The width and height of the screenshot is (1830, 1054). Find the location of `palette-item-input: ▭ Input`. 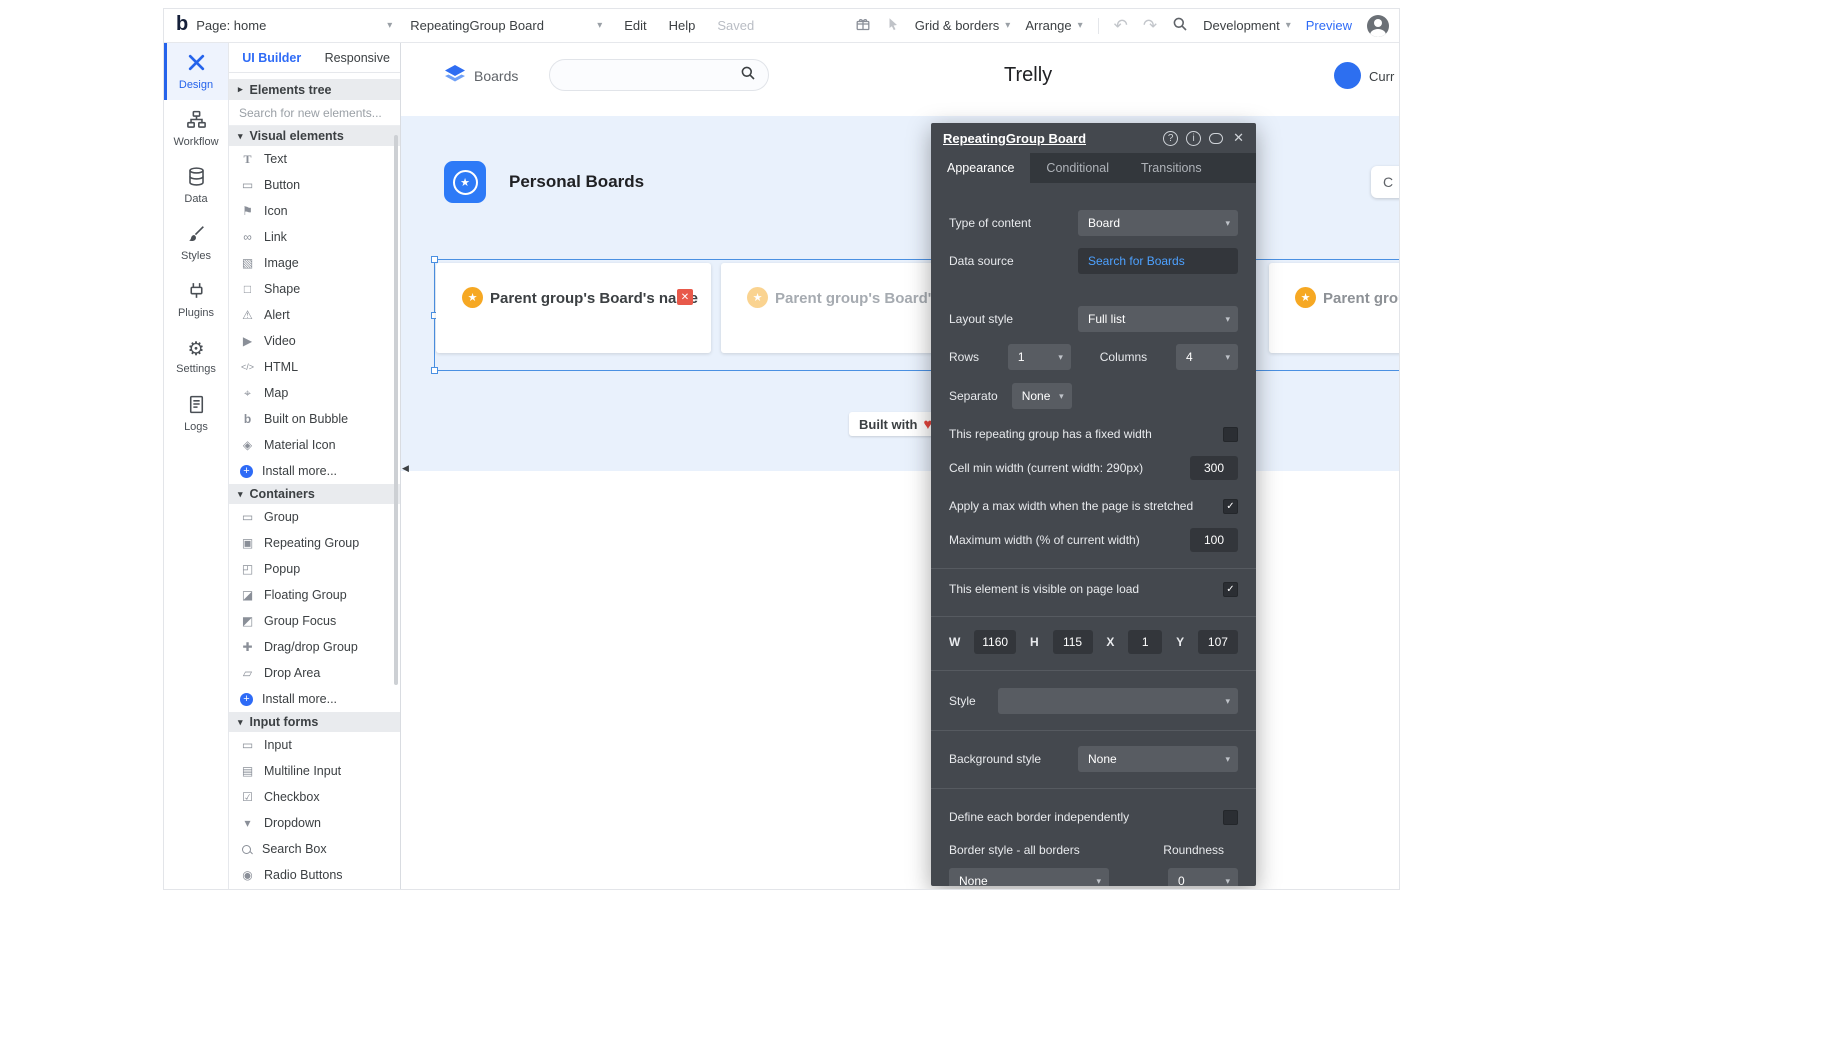

palette-item-input: ▭ Input is located at coordinates (314, 745).